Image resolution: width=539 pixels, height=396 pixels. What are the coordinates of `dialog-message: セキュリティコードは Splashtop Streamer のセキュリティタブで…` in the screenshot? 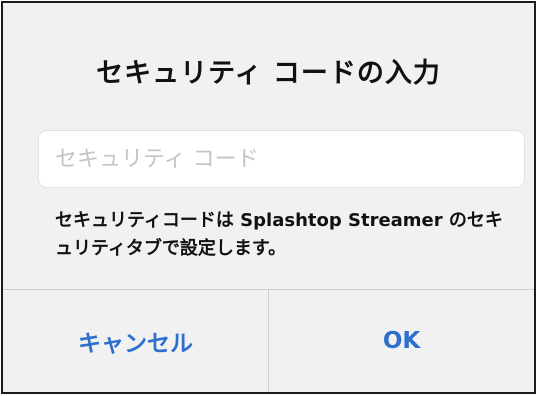 It's located at (279, 234).